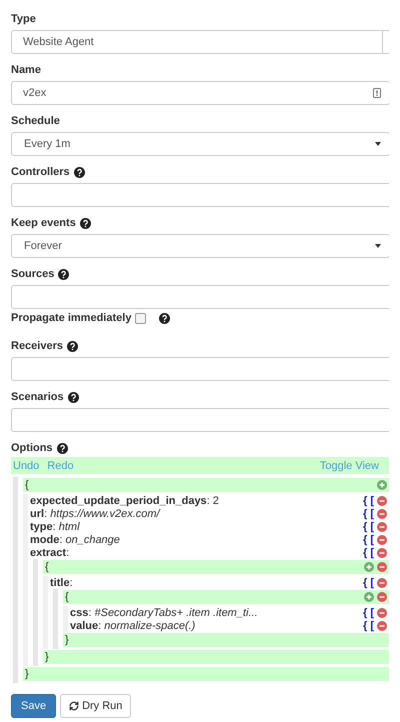  I want to click on select-field: Every 1m, so click(200, 144).